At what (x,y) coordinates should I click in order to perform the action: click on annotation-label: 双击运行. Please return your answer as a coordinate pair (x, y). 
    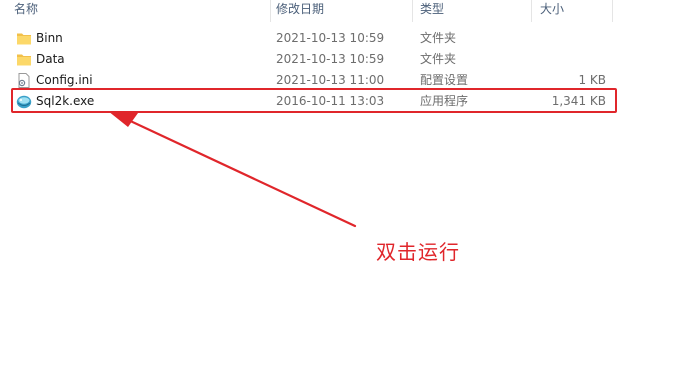
    Looking at the image, I should click on (418, 252).